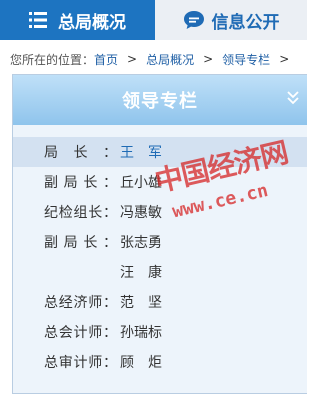 This screenshot has width=320, height=394. I want to click on leader-row: 副局长： 张志勇, so click(160, 242).